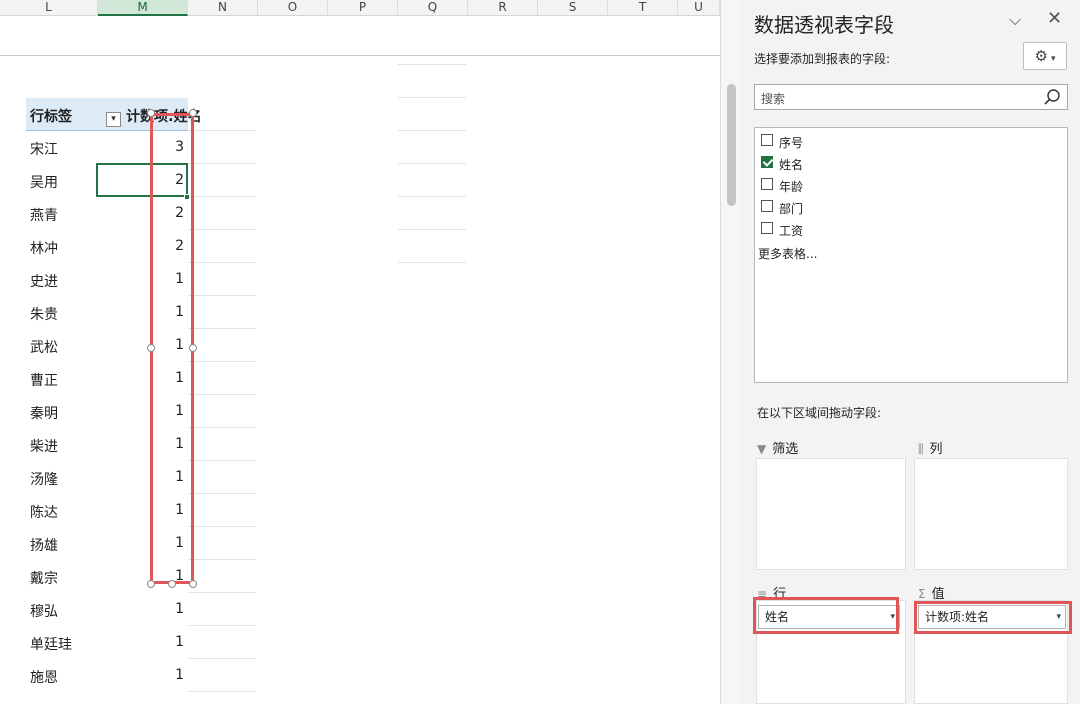 This screenshot has width=1080, height=704. I want to click on formula-area, so click(360, 36).